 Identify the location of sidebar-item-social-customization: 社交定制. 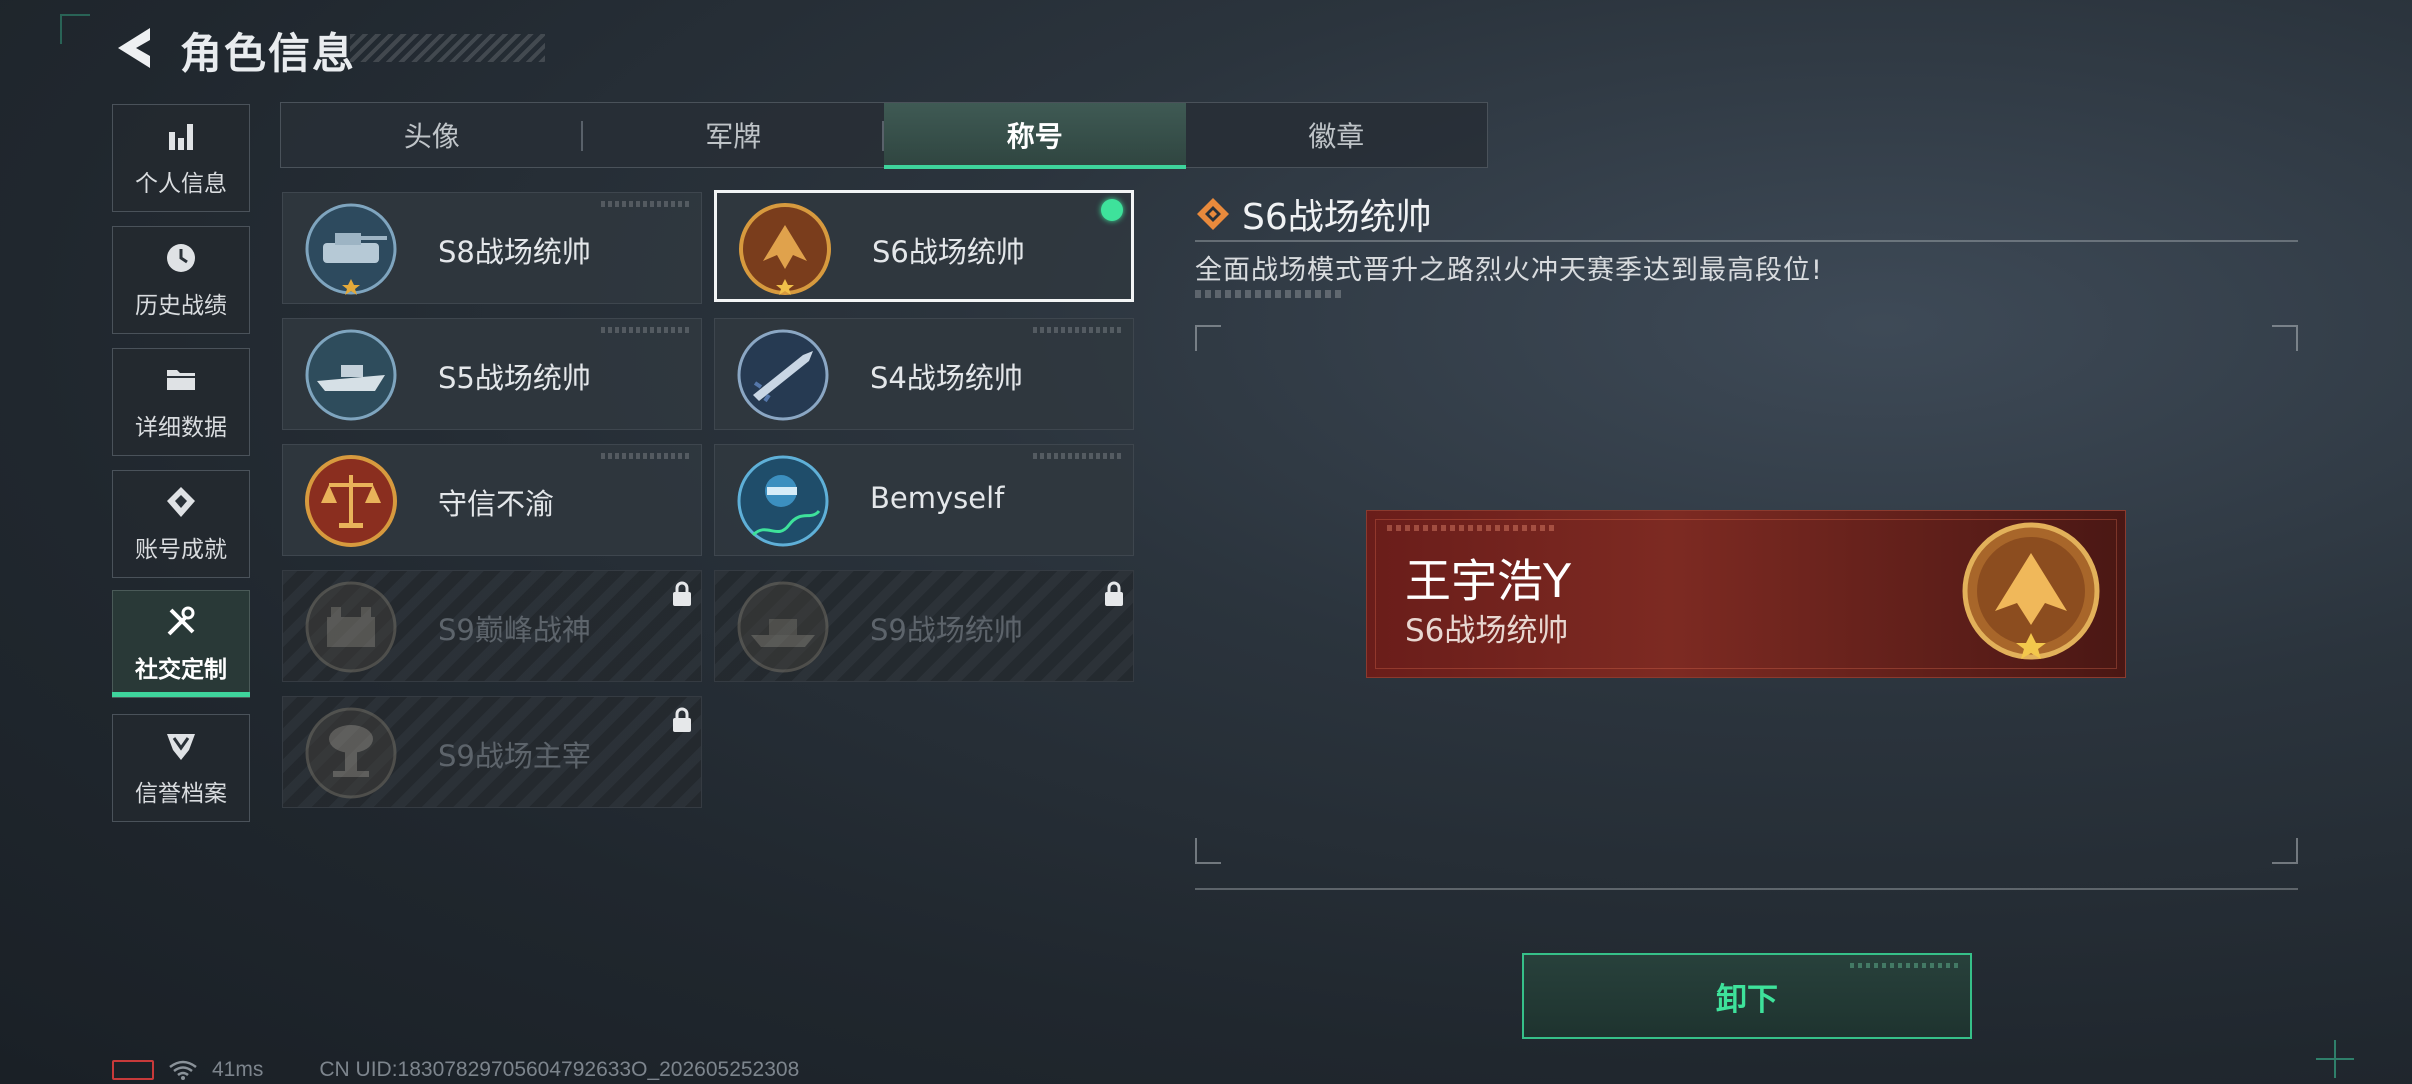
(181, 644).